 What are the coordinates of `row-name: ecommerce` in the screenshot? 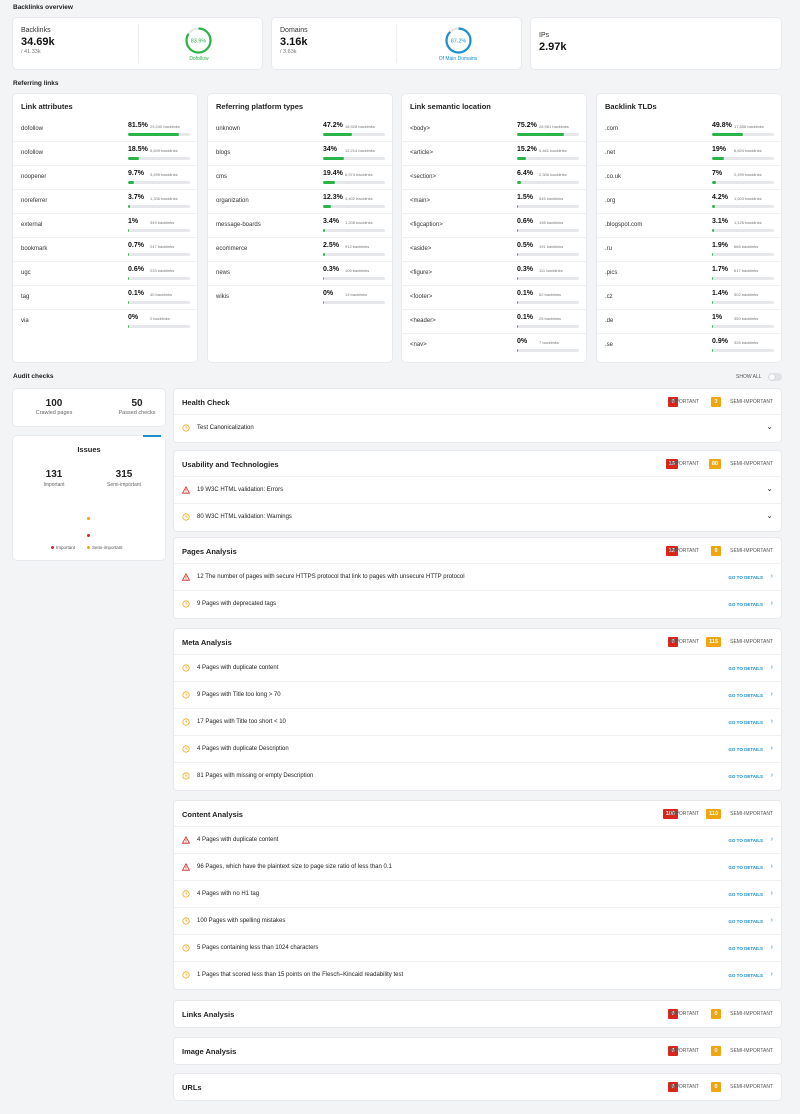 It's located at (232, 249).